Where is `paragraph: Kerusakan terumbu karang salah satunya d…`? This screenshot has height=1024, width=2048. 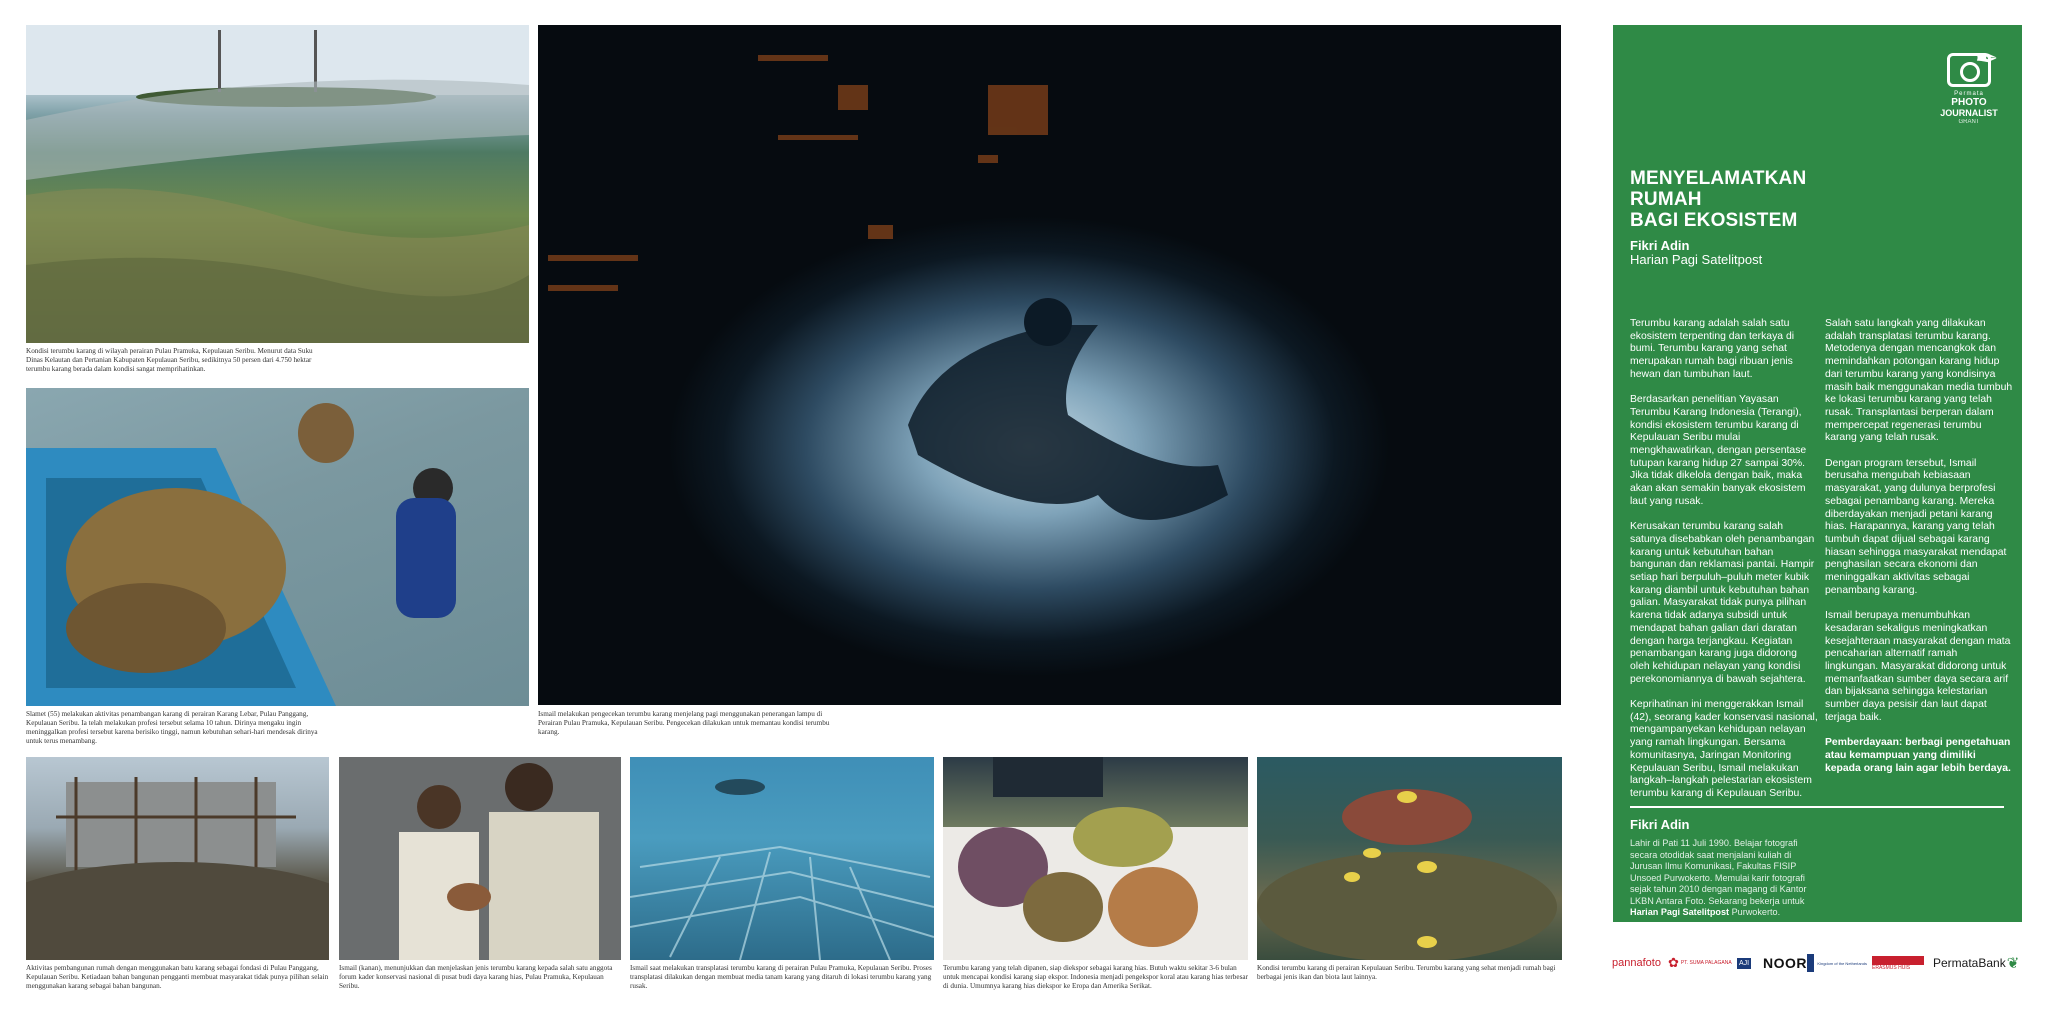 paragraph: Kerusakan terumbu karang salah satunya d… is located at coordinates (1722, 603).